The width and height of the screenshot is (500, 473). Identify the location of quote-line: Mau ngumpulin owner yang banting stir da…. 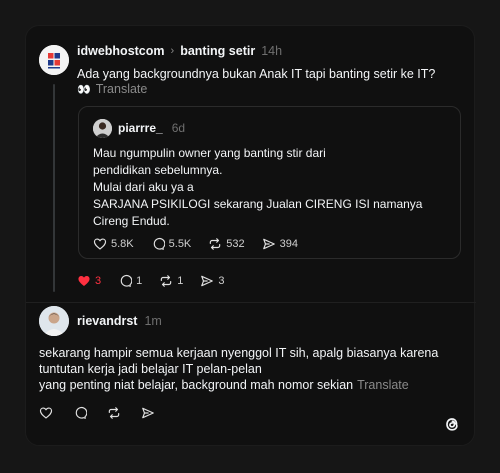
(209, 153).